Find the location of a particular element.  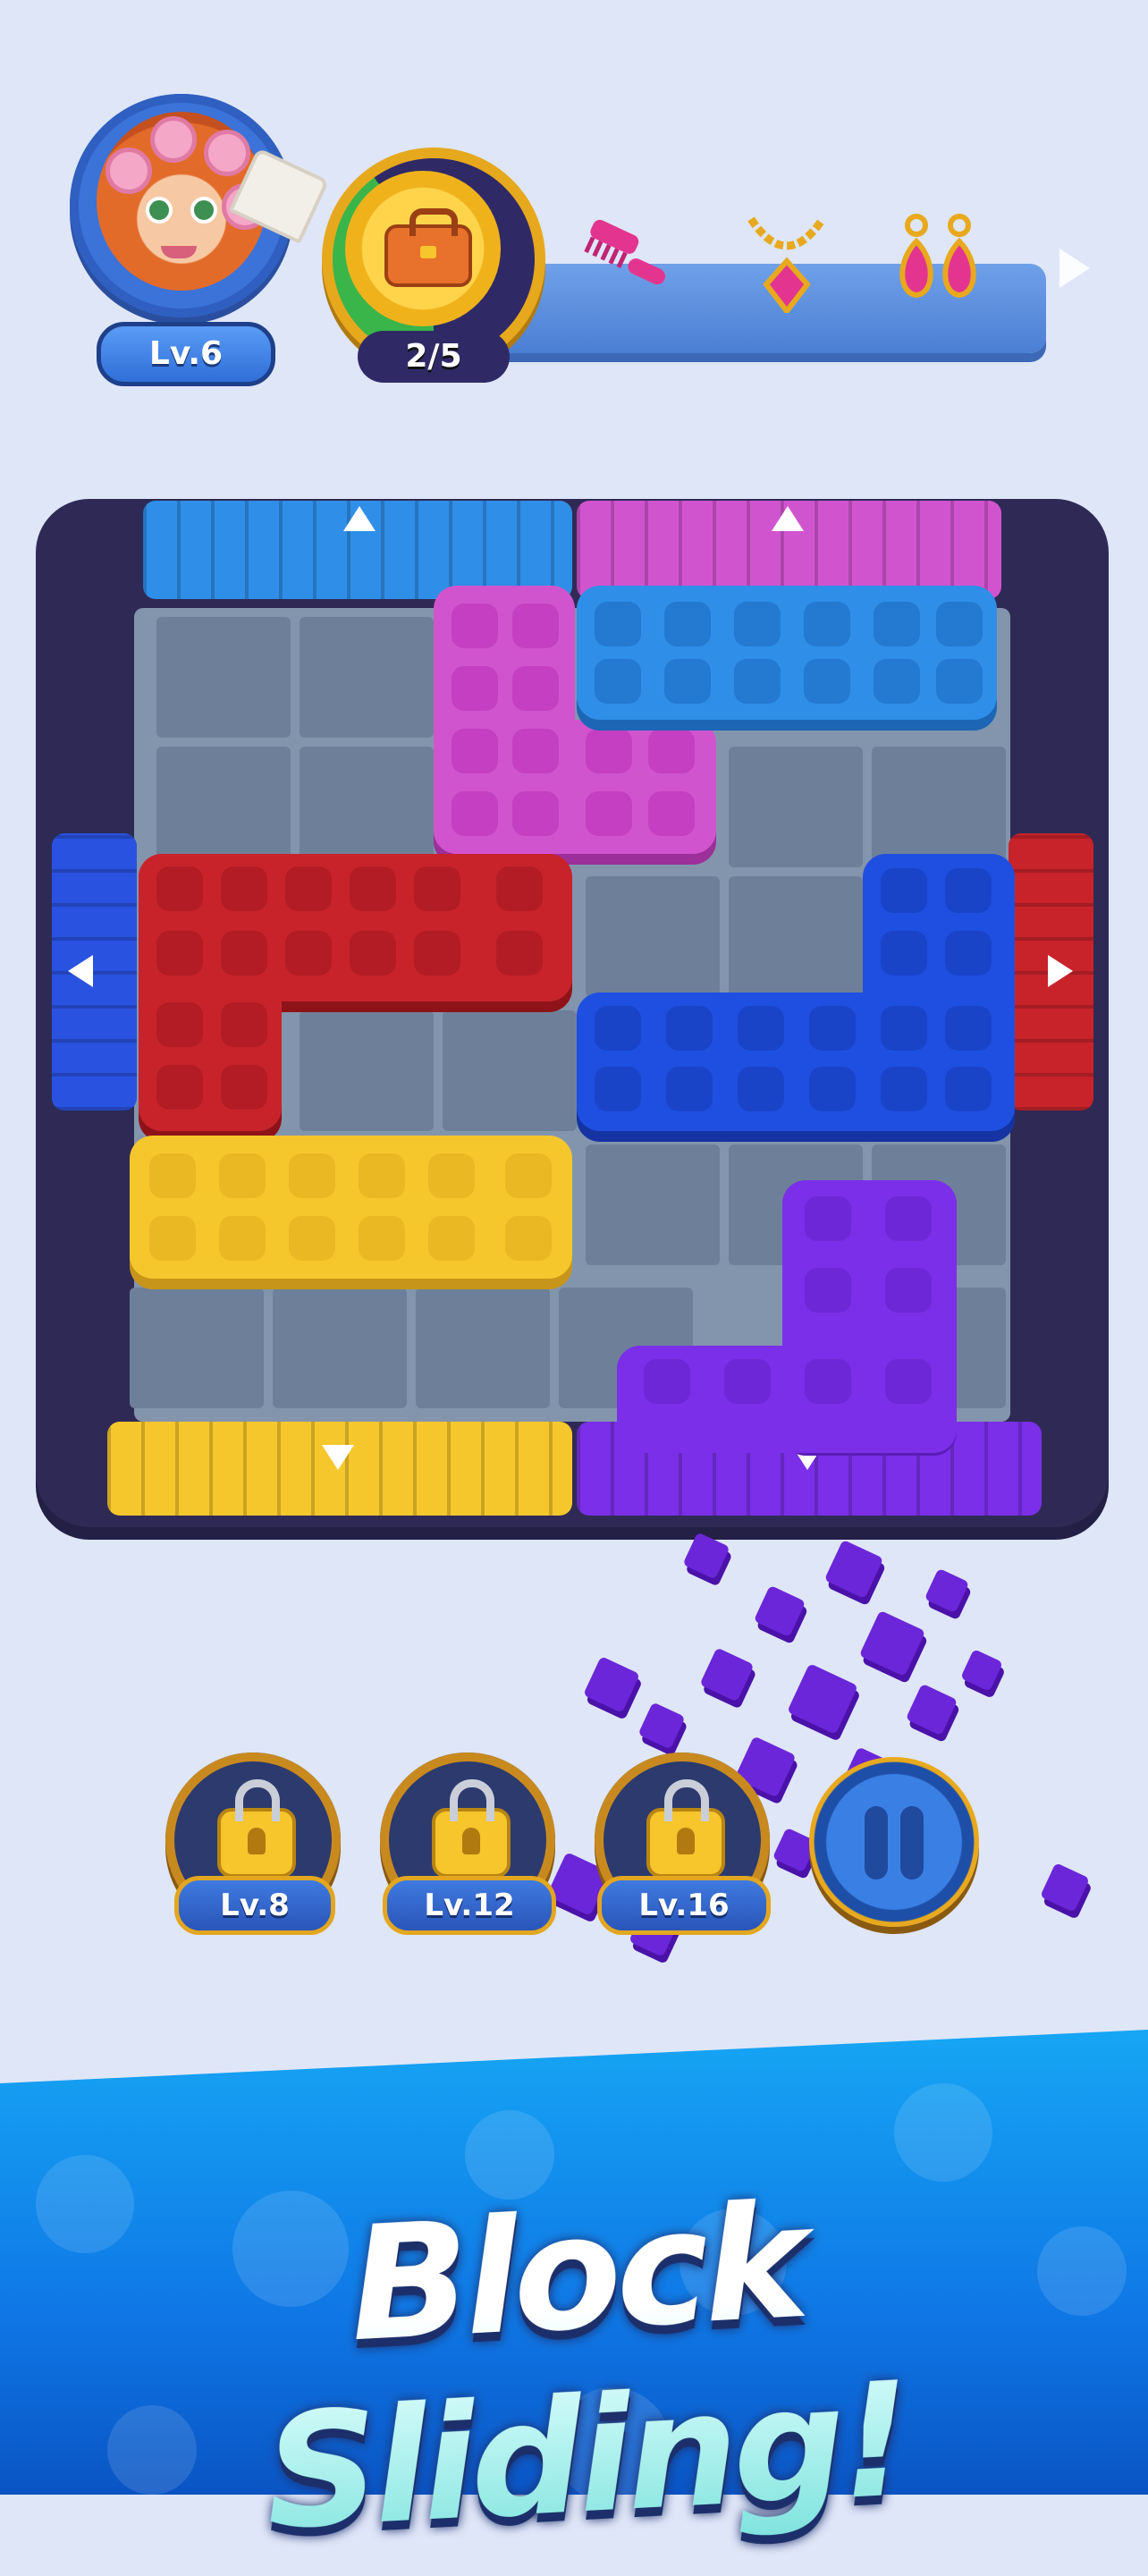

comb-icon is located at coordinates (621, 259).